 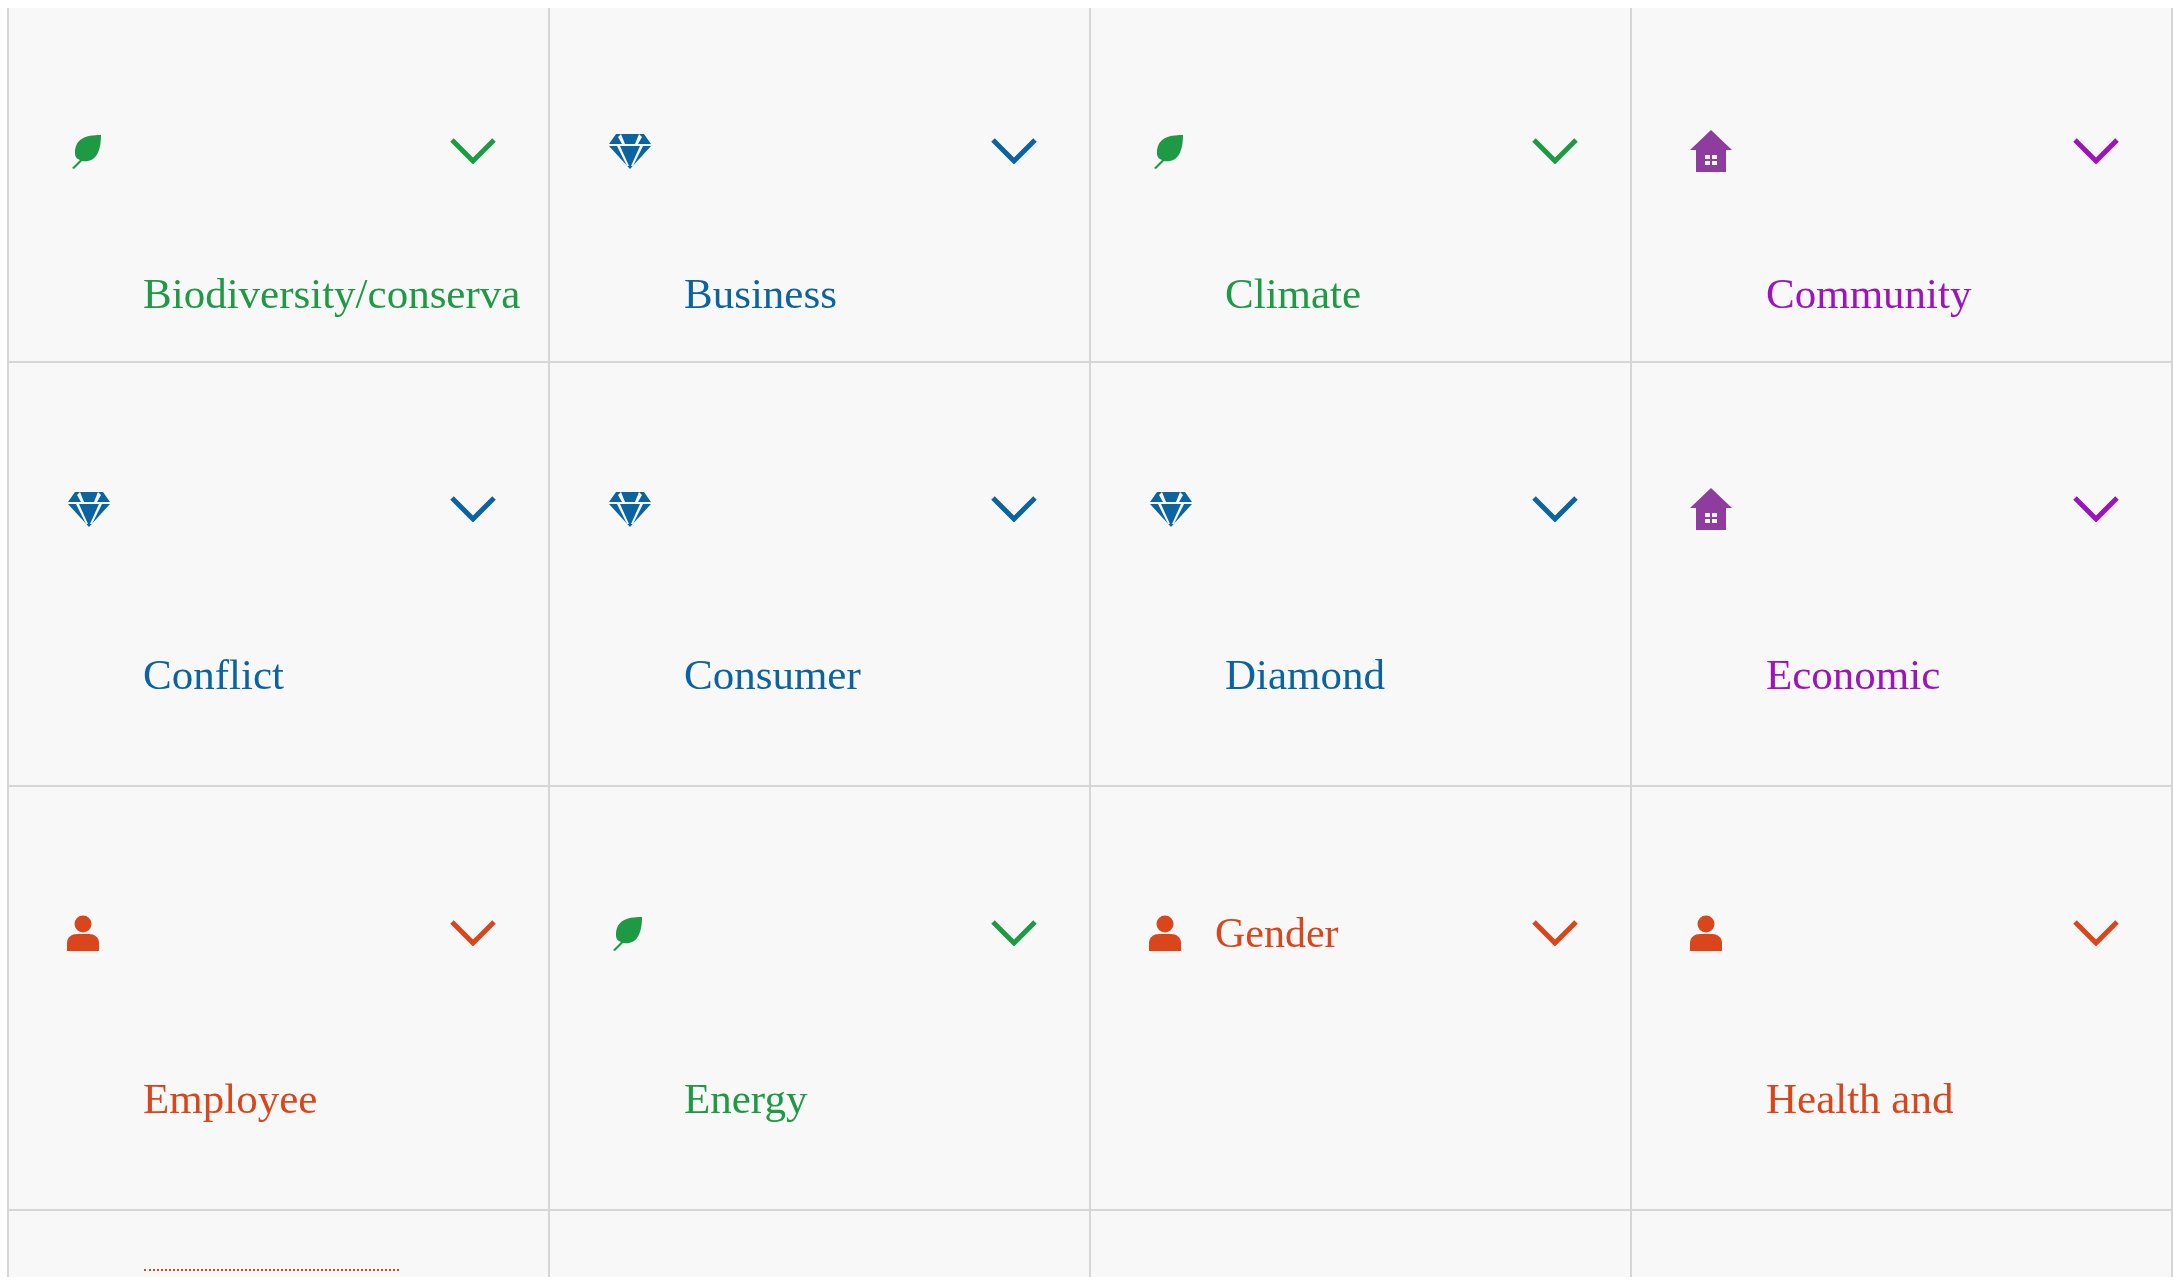 What do you see at coordinates (760, 294) in the screenshot?
I see `topic-label: Business` at bounding box center [760, 294].